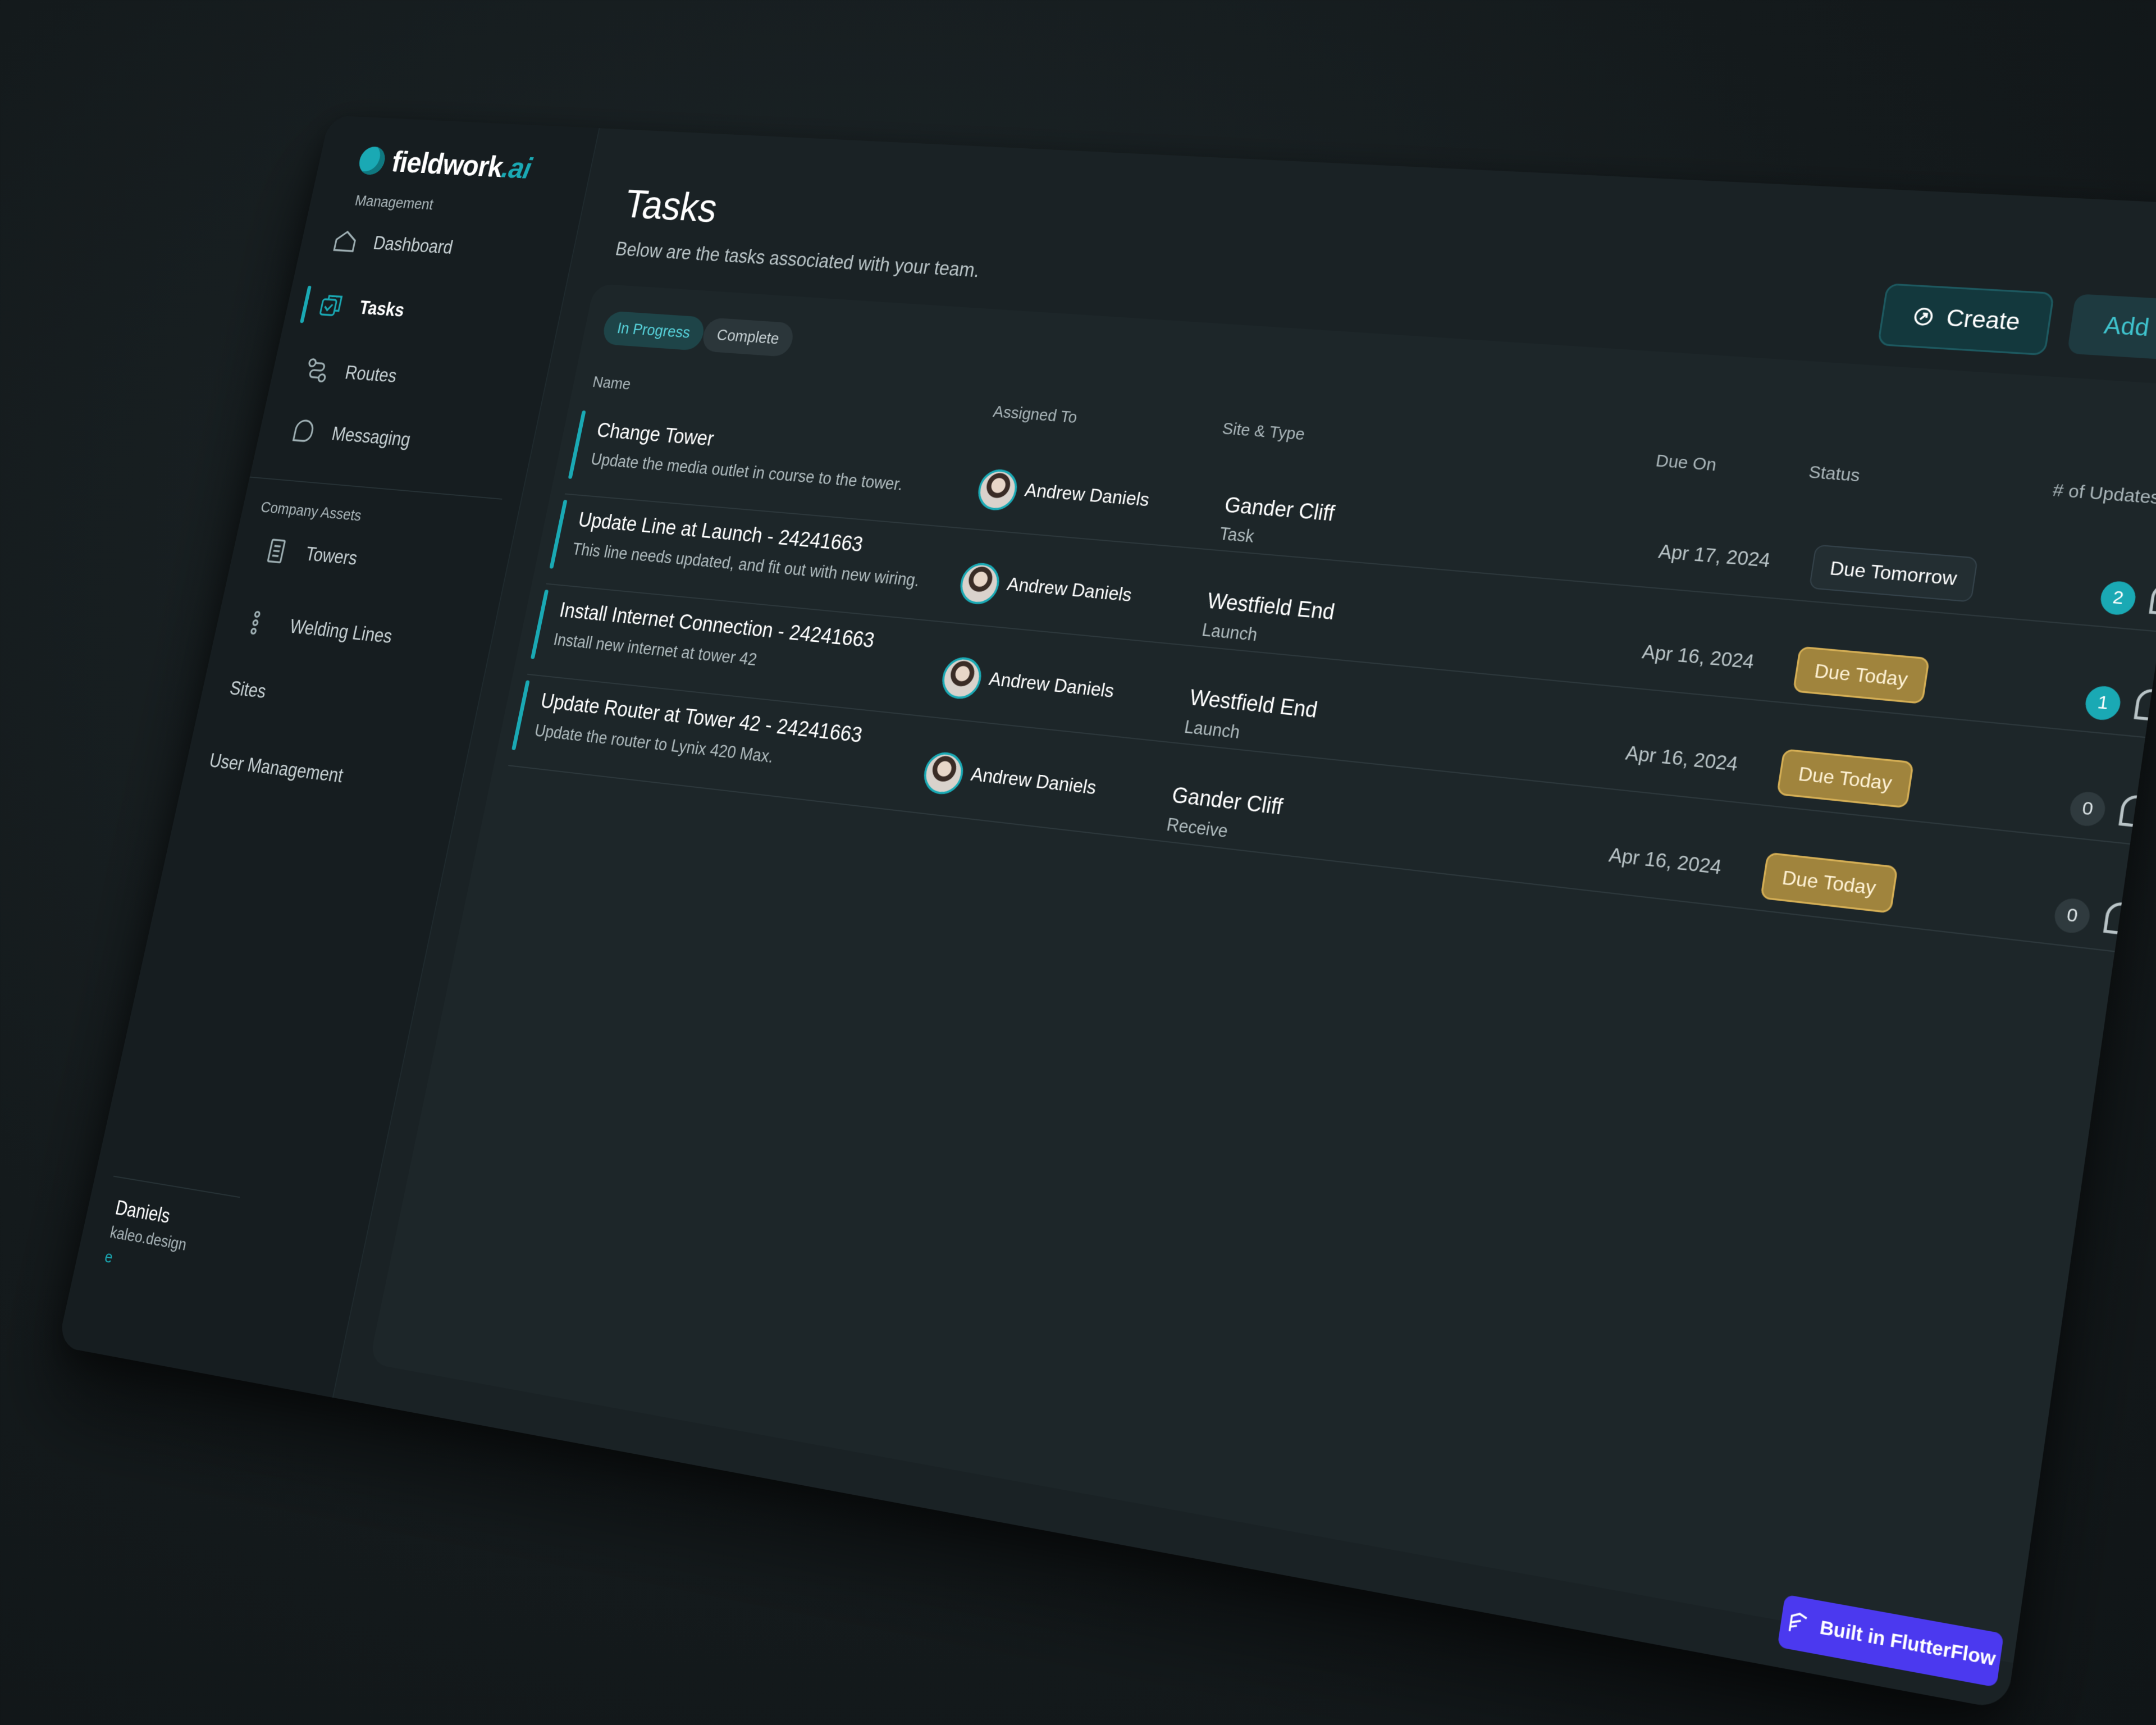 This screenshot has width=2156, height=1725. I want to click on flutterflow-icon, so click(1798, 1623).